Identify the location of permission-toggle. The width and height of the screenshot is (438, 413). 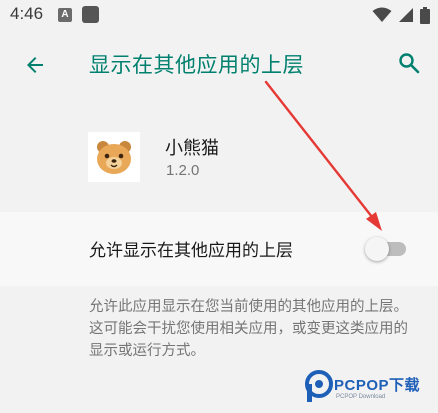
(386, 249).